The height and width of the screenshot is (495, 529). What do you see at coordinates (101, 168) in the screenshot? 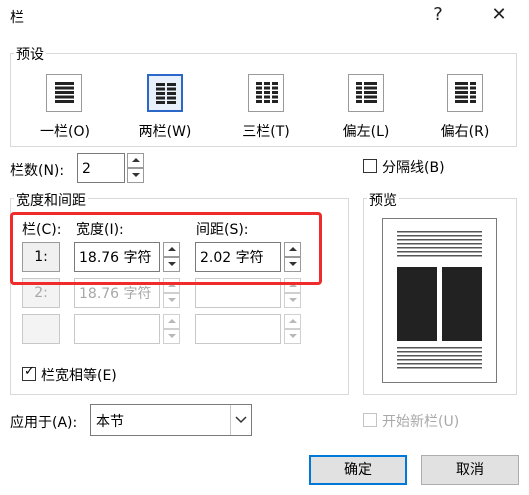
I see `column-count-input: 2` at bounding box center [101, 168].